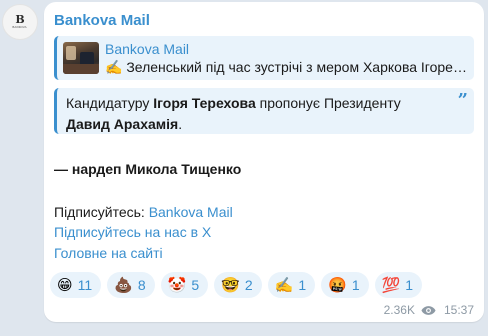 This screenshot has width=488, height=336. I want to click on subscribe-prefix: Підписуйтесь:, so click(101, 212).